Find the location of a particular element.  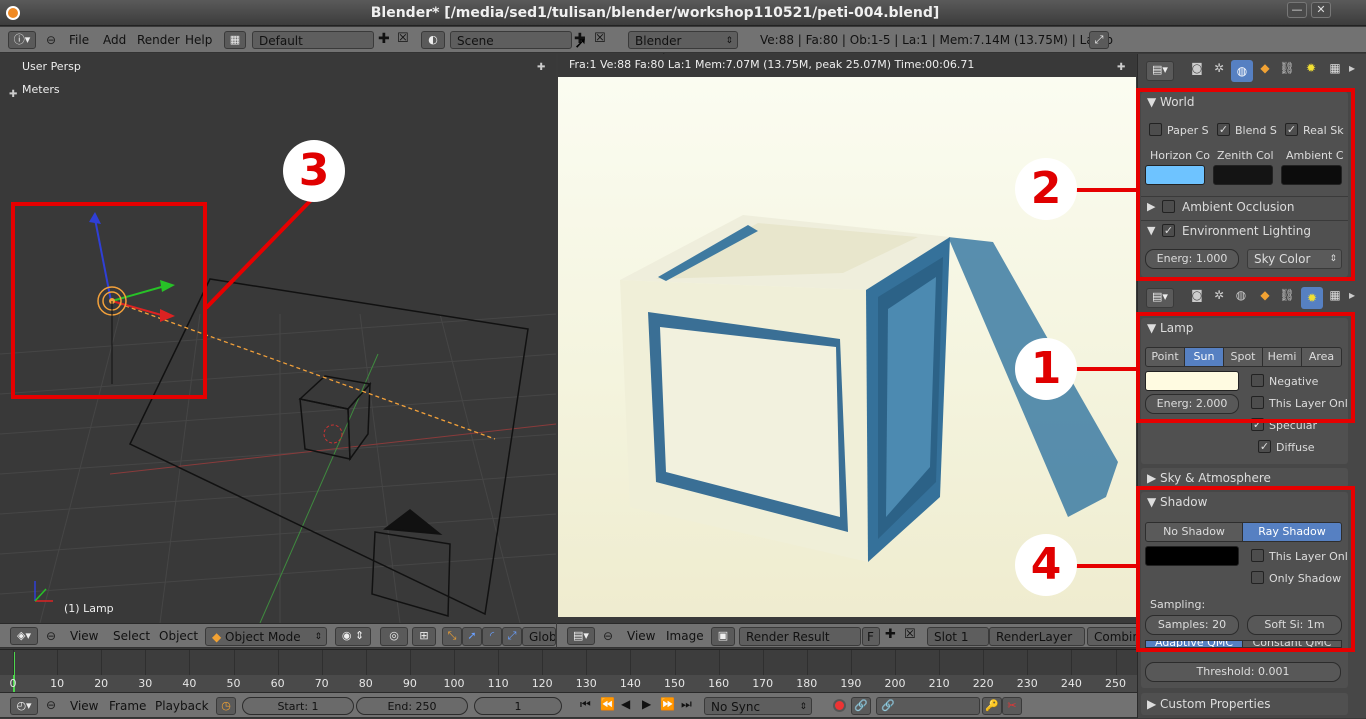

menu-object: Object is located at coordinates (178, 636).